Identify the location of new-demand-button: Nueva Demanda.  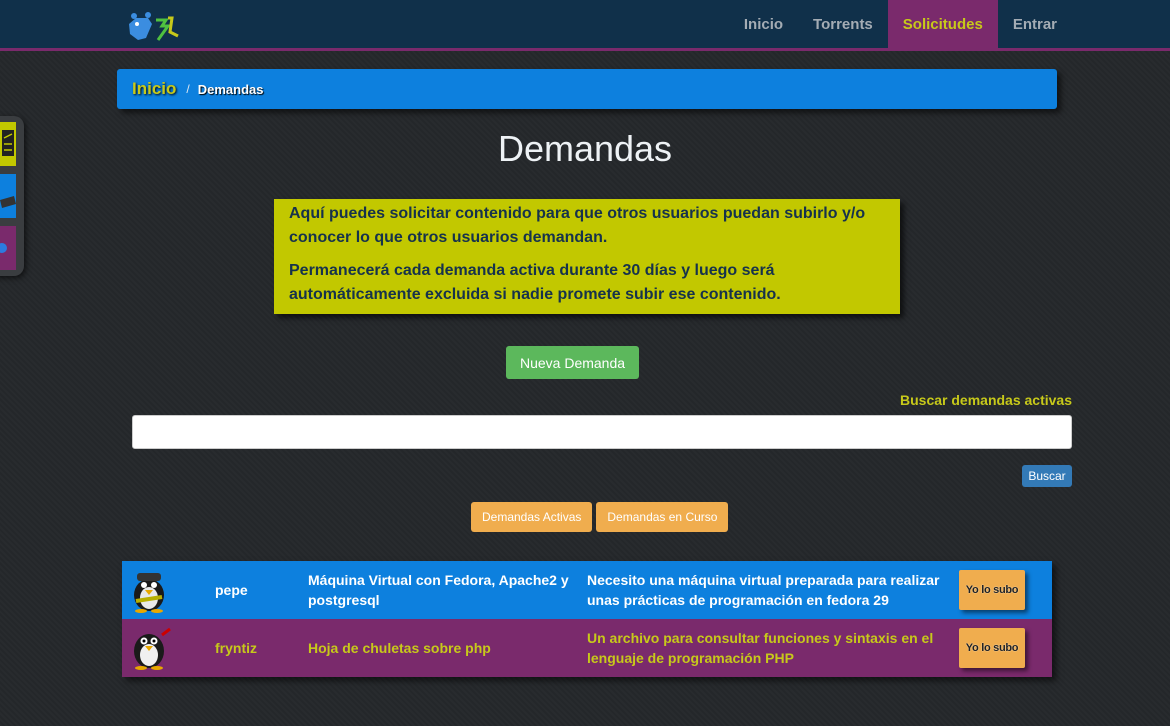
(572, 362).